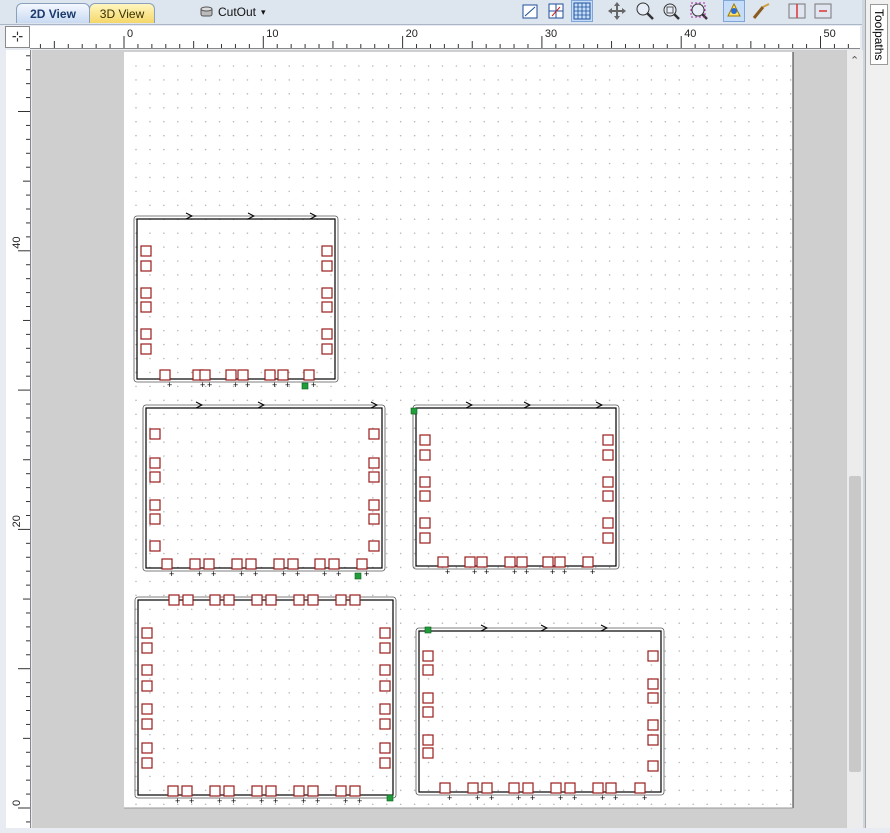 Image resolution: width=890 pixels, height=833 pixels. What do you see at coordinates (823, 11) in the screenshot?
I see `align-center-button` at bounding box center [823, 11].